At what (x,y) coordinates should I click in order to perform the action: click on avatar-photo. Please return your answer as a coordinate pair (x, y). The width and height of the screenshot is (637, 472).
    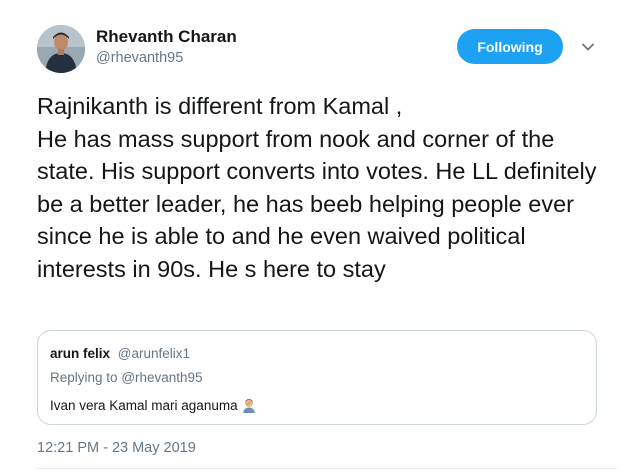
    Looking at the image, I should click on (61, 49).